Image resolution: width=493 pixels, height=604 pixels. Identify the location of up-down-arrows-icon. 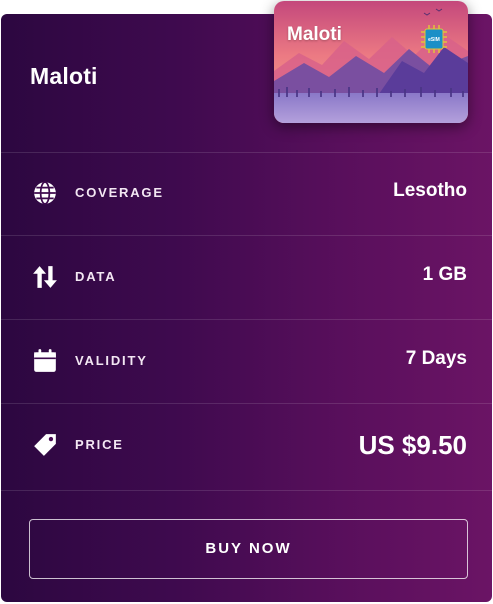
(45, 277).